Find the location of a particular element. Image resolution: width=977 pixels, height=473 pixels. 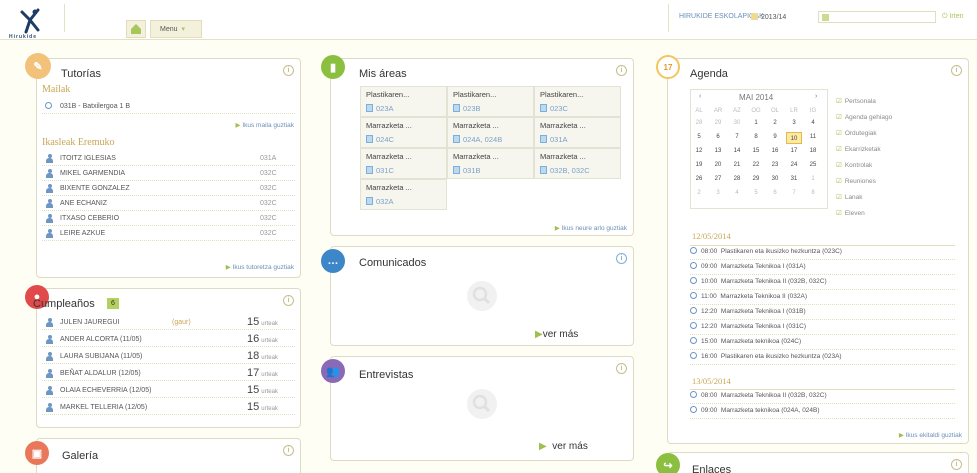

filter-checkbox: ☑ Ekarrizketak is located at coordinates (858, 149).